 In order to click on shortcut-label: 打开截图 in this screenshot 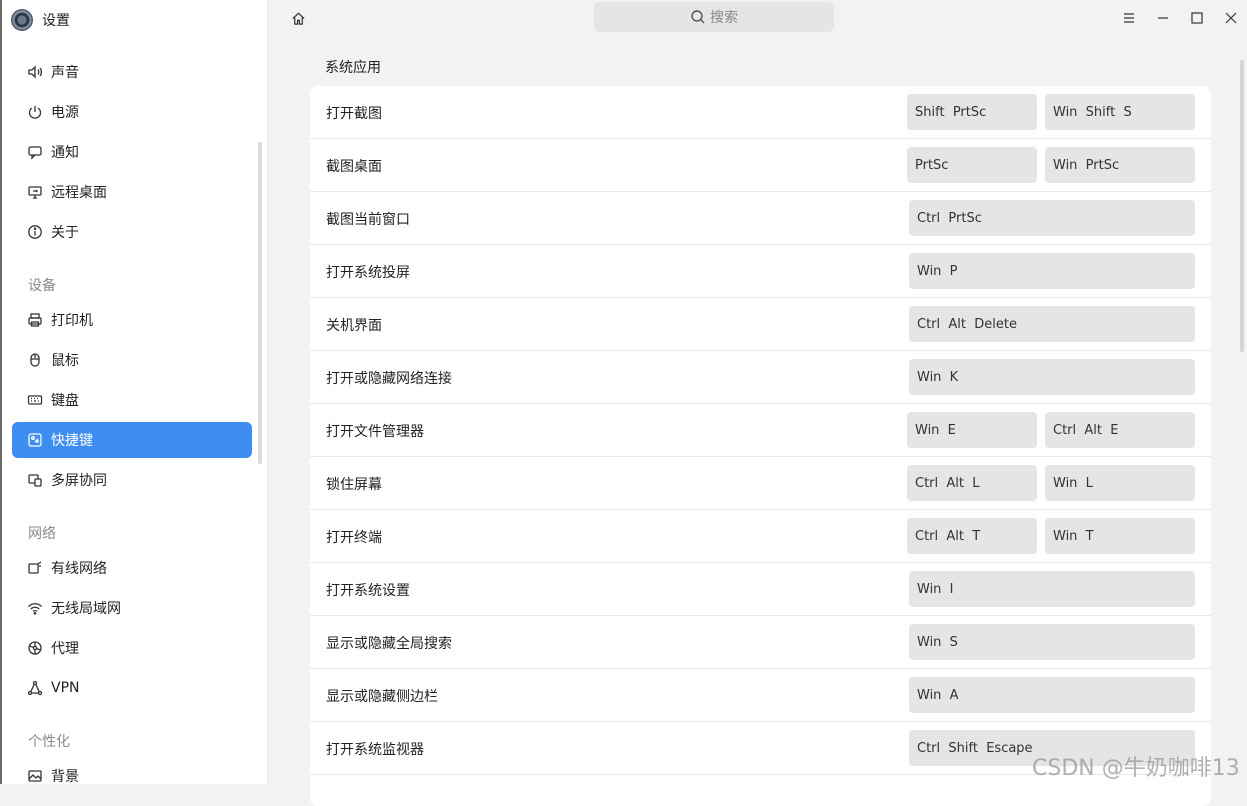, I will do `click(354, 114)`.